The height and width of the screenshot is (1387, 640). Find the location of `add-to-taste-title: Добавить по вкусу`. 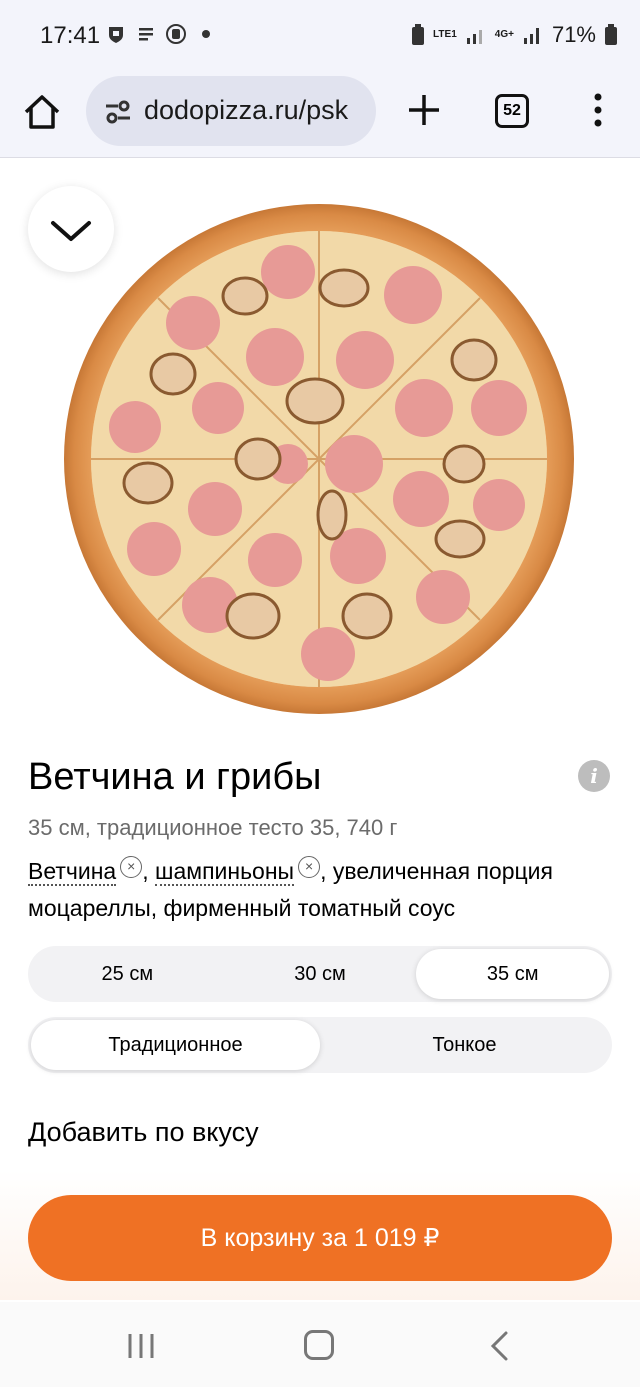

add-to-taste-title: Добавить по вкусу is located at coordinates (143, 1132).